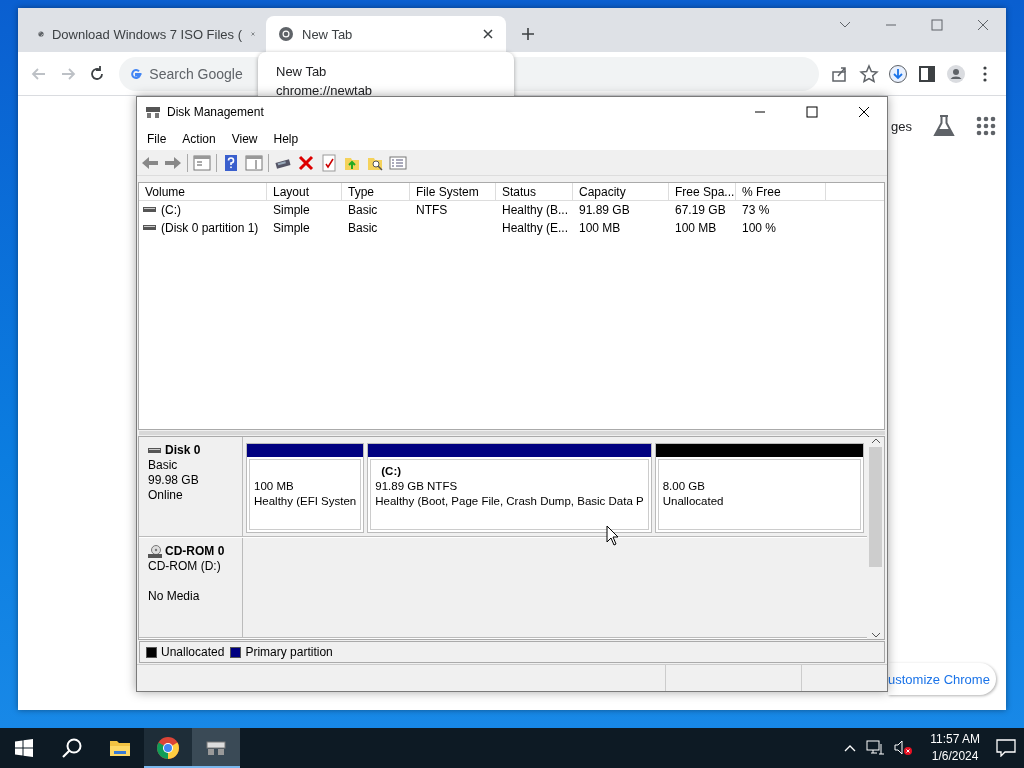 Image resolution: width=1024 pixels, height=768 pixels. What do you see at coordinates (302, 71) in the screenshot?
I see `tooltip-title: New Tab` at bounding box center [302, 71].